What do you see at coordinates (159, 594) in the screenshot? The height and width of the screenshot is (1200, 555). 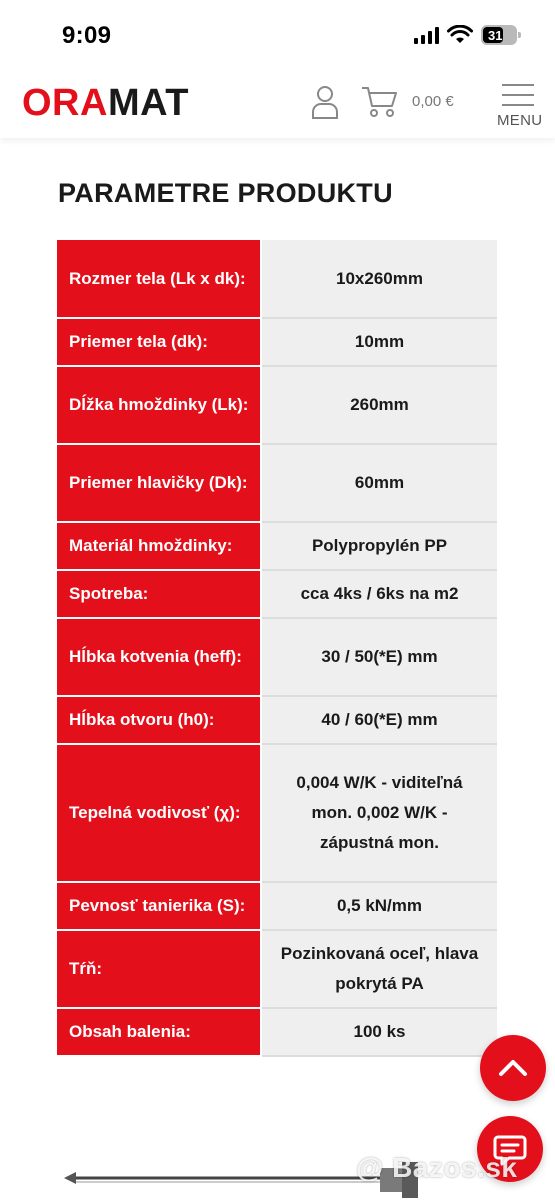 I see `param-key: Spotreba:` at bounding box center [159, 594].